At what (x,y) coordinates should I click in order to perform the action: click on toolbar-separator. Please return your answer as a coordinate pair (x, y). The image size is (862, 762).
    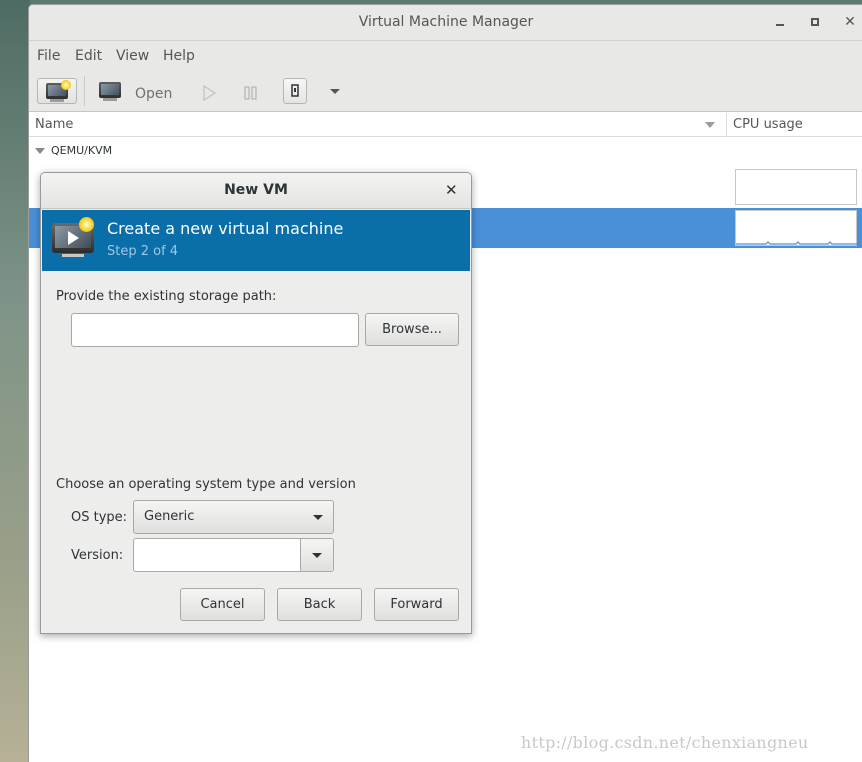
    Looking at the image, I should click on (84, 91).